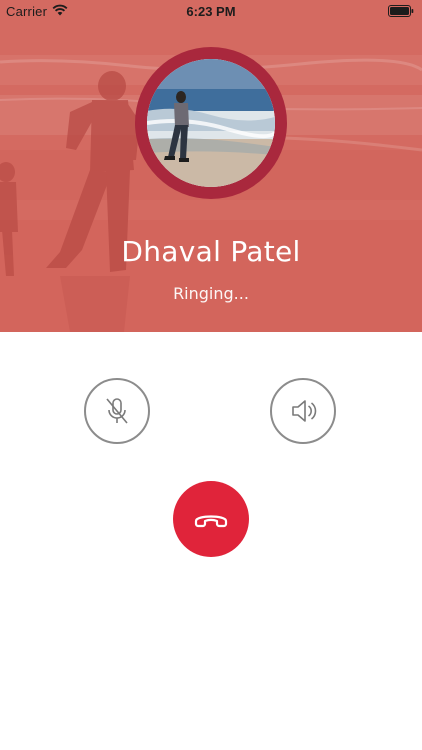 The image size is (422, 750). I want to click on caller-name: Dhaval Patel, so click(211, 251).